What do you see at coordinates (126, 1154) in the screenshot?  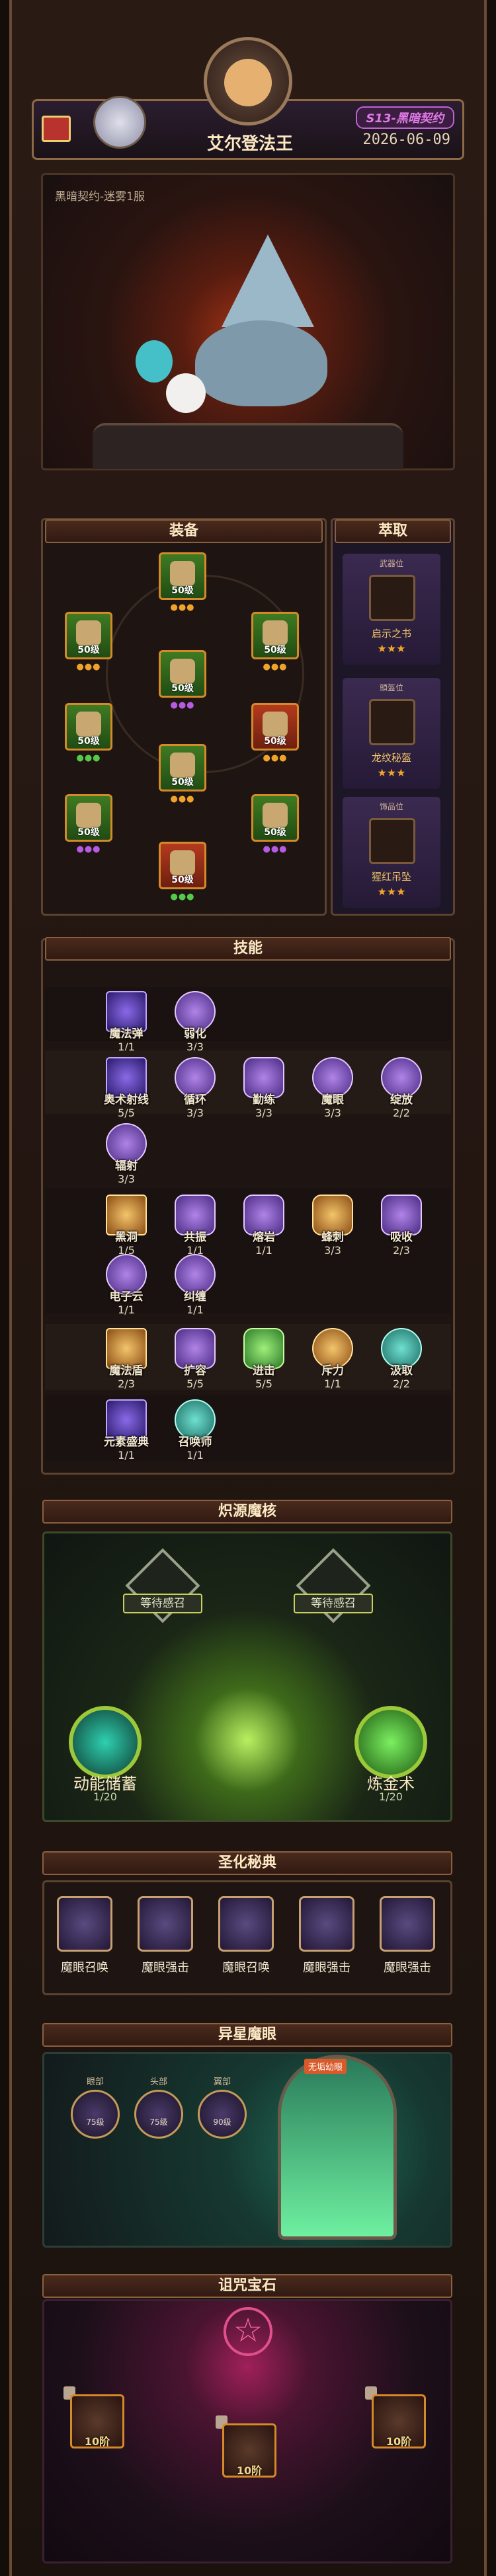 I see `skill-item: 辐射 3/3` at bounding box center [126, 1154].